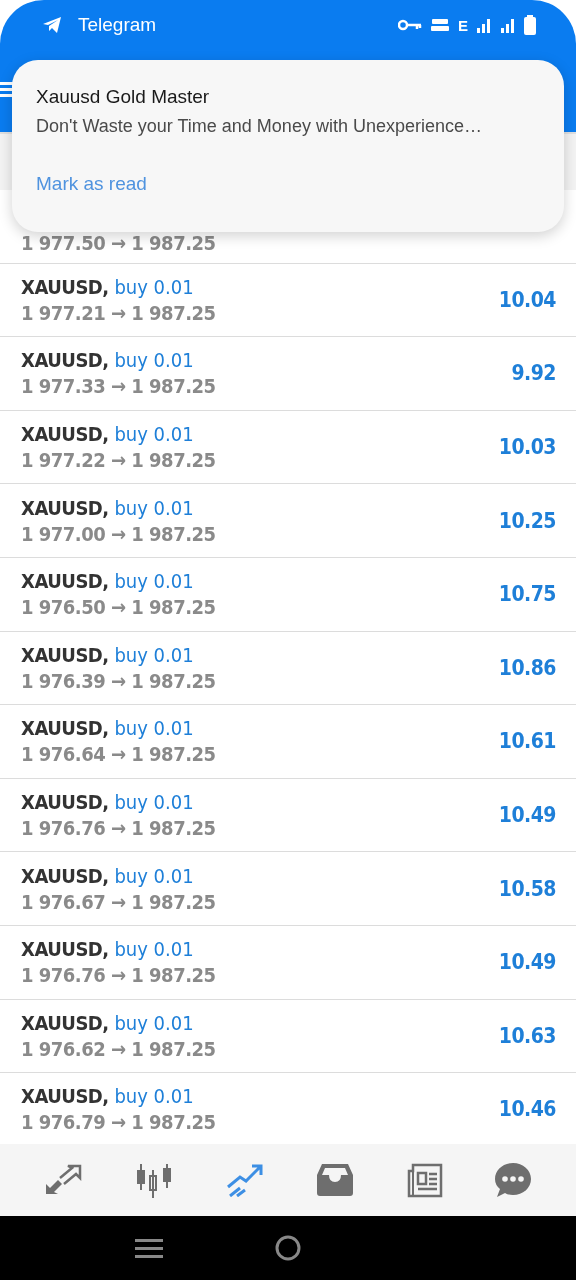  Describe the element at coordinates (119, 1048) in the screenshot. I see `price-range: 1 976.62 → 1 987.25` at that location.